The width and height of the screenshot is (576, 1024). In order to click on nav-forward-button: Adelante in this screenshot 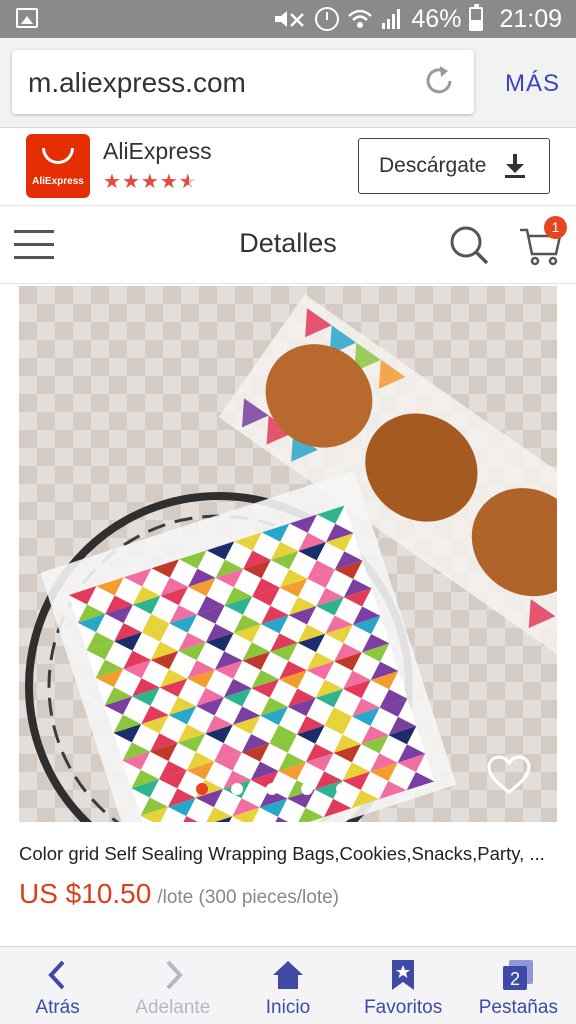, I will do `click(172, 985)`.